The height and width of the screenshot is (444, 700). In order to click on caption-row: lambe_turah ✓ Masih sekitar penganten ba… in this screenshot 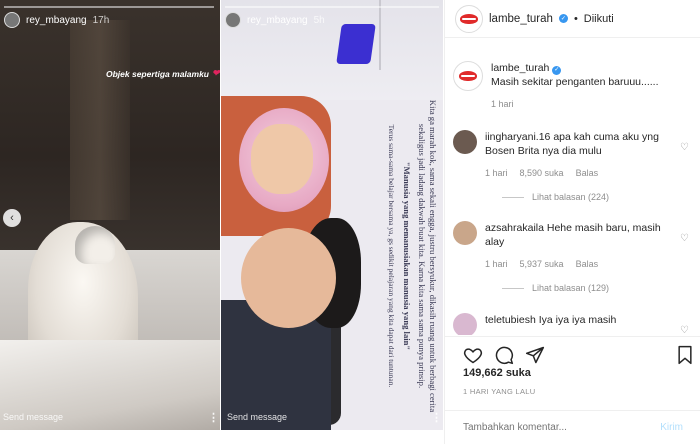, I will do `click(573, 86)`.